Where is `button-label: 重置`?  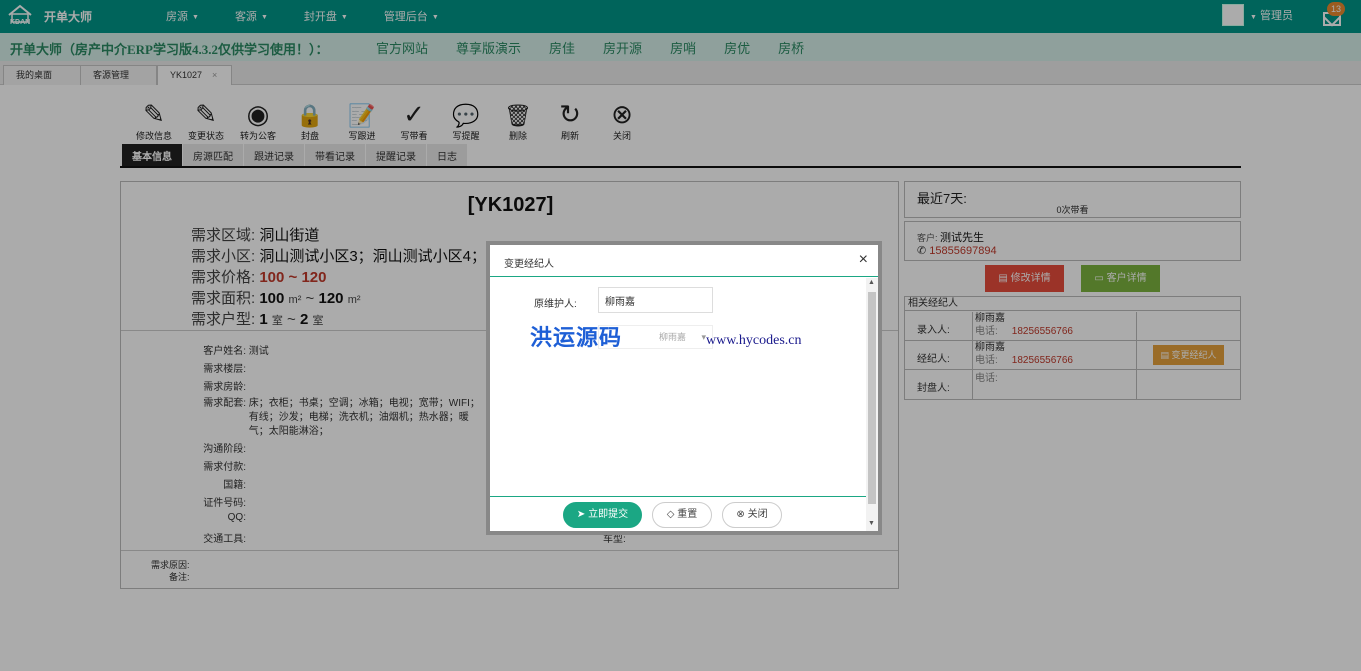
button-label: 重置 is located at coordinates (687, 514).